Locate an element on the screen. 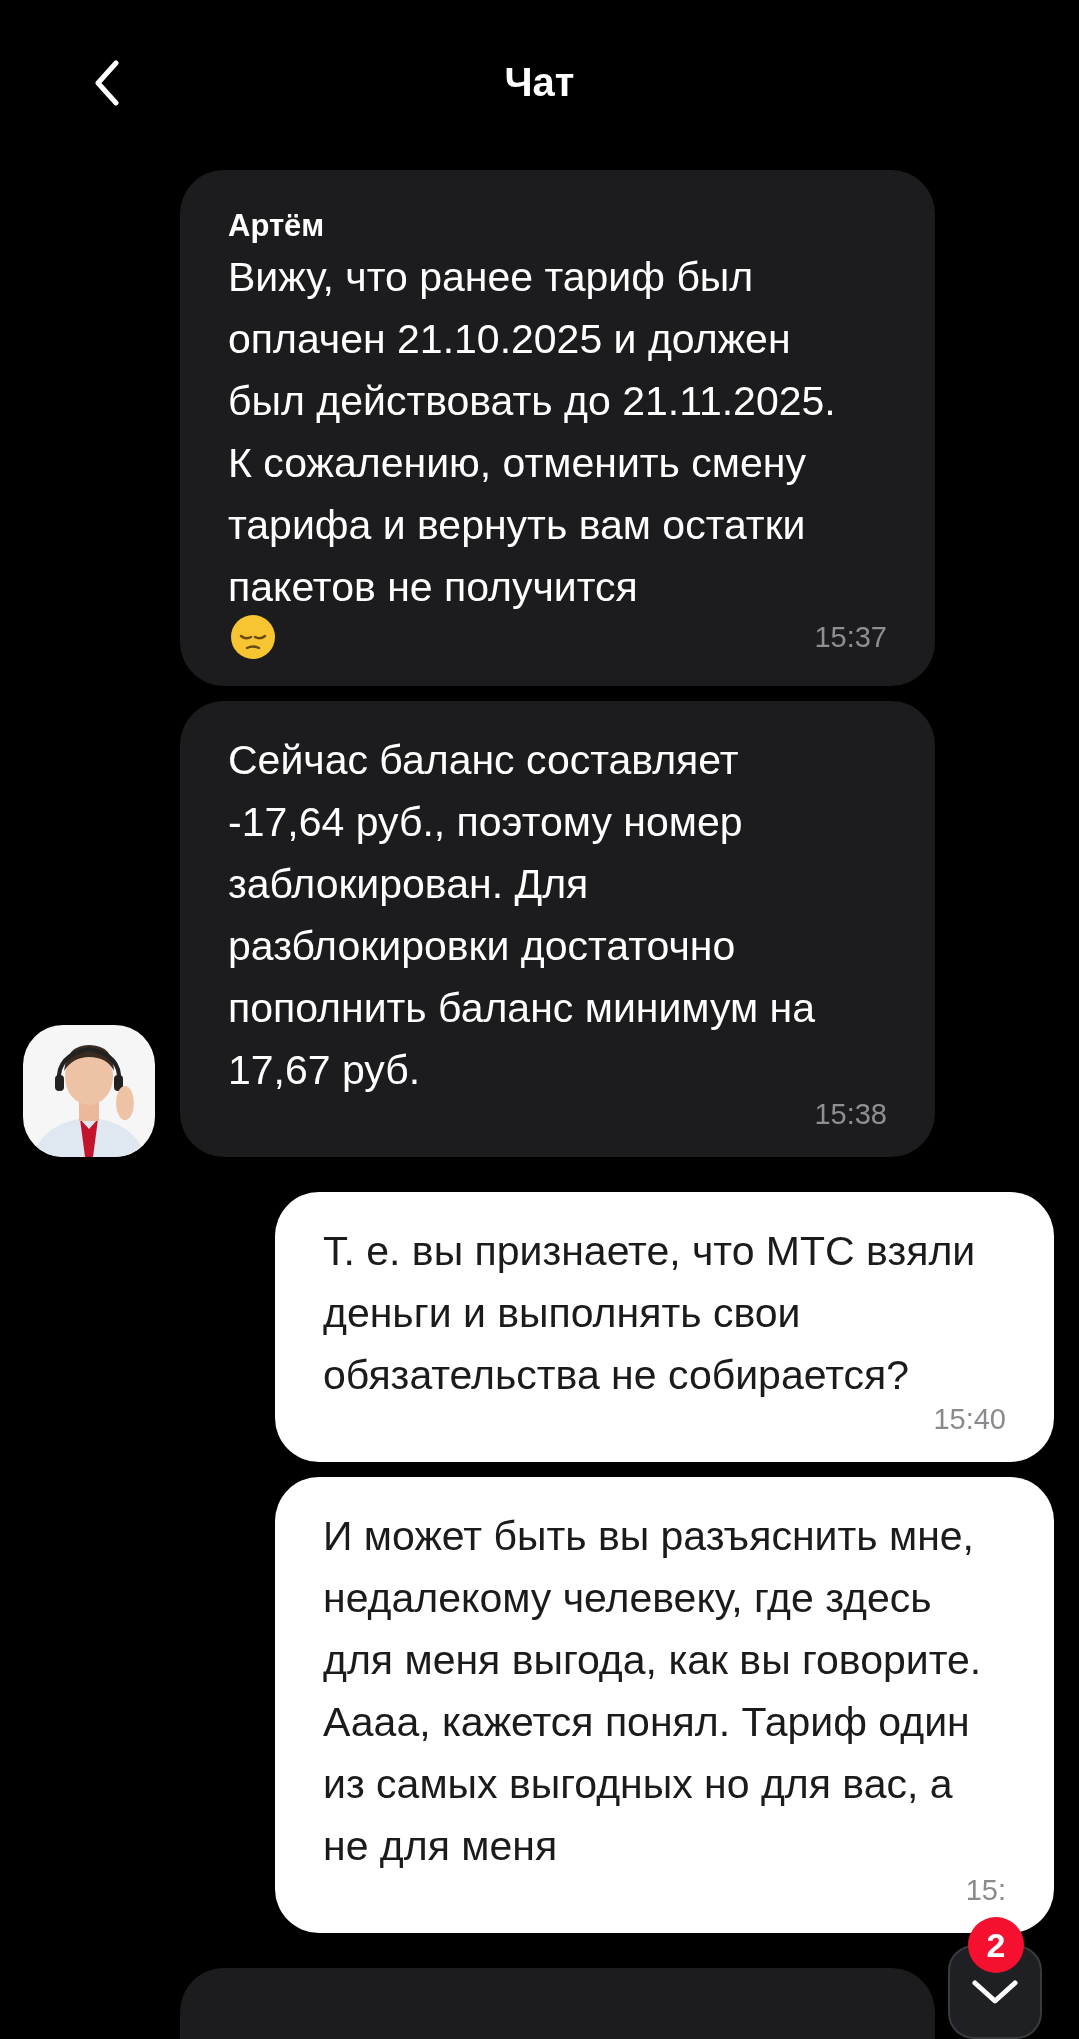 The image size is (1079, 2039). message-time: 15:38 is located at coordinates (850, 1114).